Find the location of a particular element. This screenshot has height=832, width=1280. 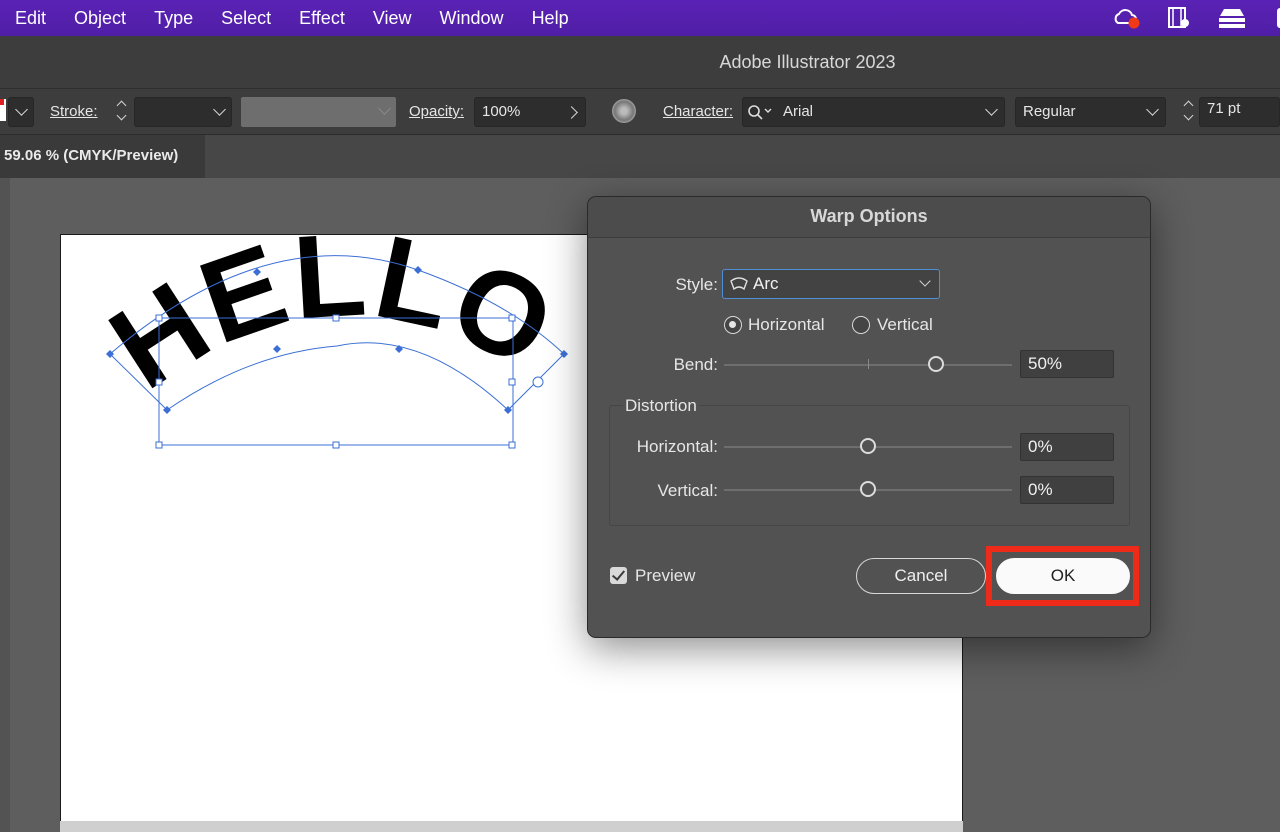

variable-width-profile is located at coordinates (318, 112).